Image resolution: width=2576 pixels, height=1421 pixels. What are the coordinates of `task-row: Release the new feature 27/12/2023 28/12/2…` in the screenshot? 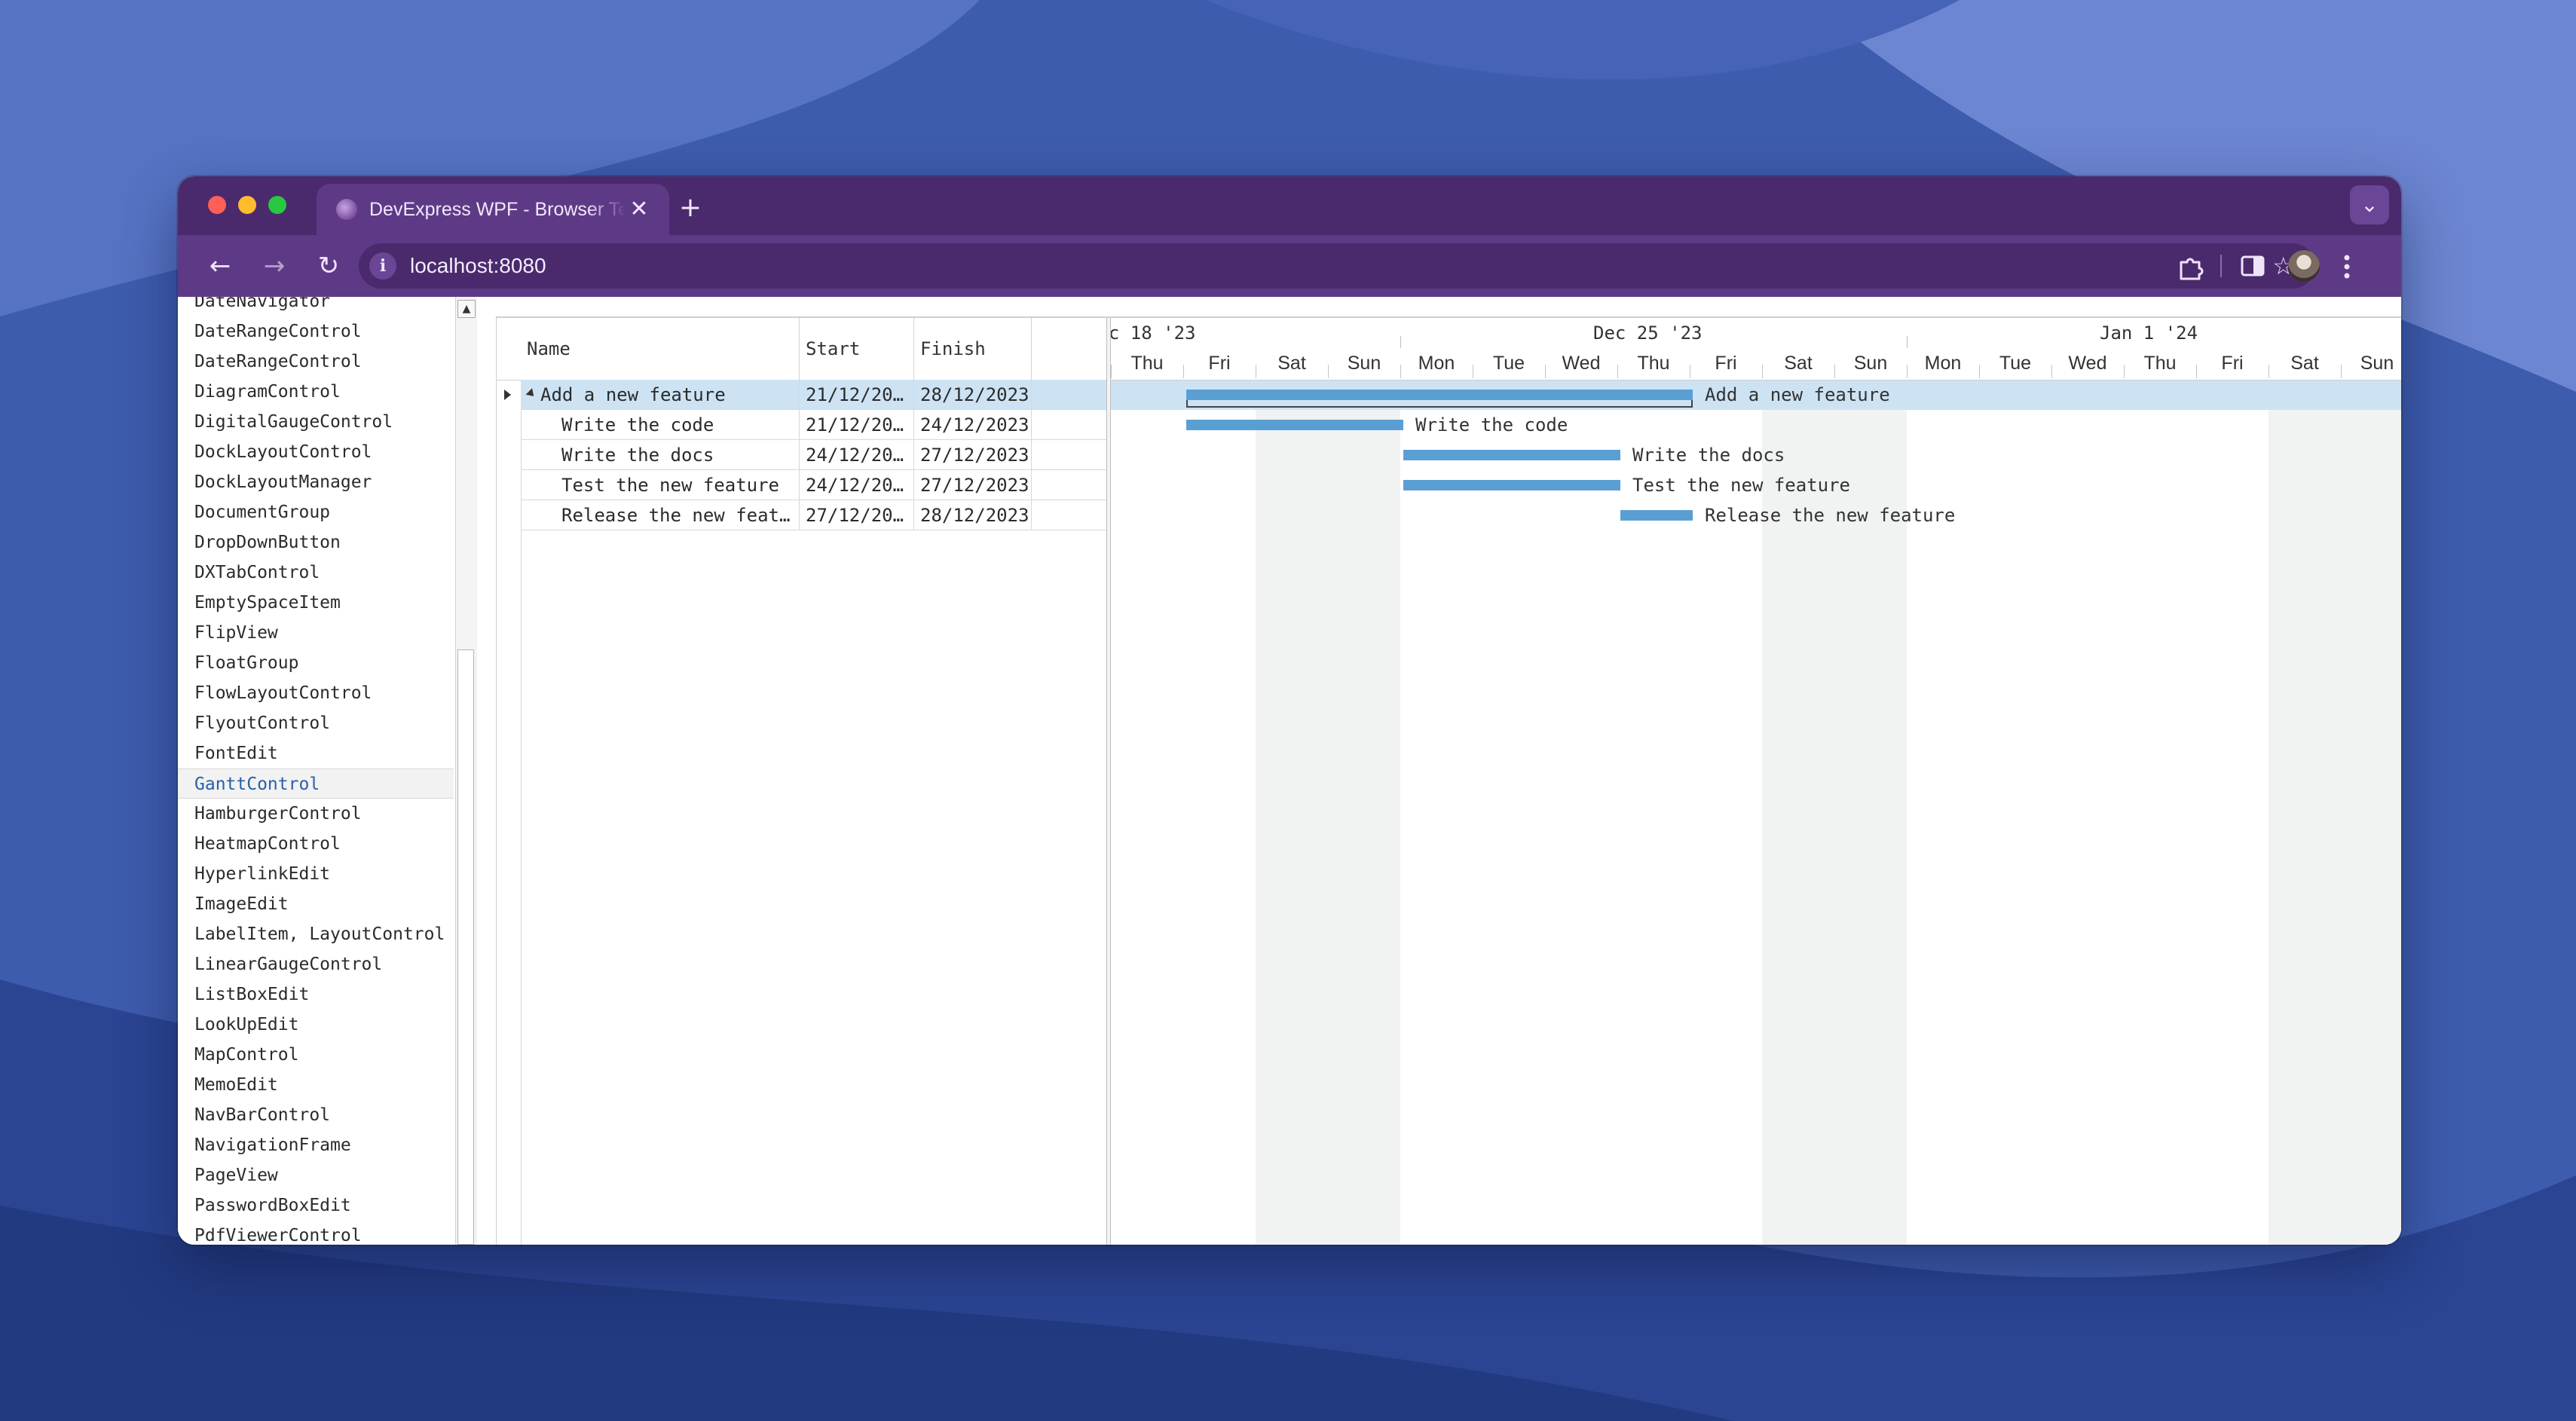 It's located at (814, 515).